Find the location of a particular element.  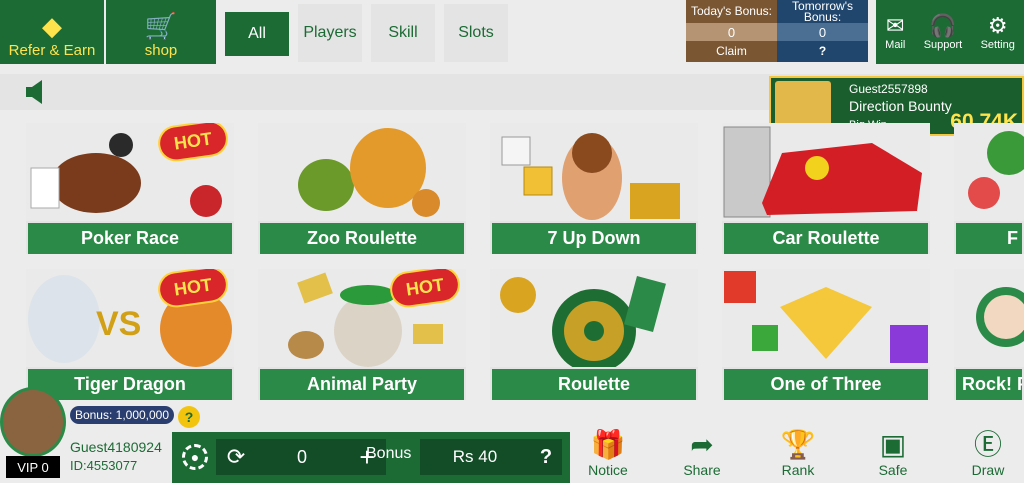

tomorrows-bonus-label: Tomorrow's Bonus: is located at coordinates (822, 11).